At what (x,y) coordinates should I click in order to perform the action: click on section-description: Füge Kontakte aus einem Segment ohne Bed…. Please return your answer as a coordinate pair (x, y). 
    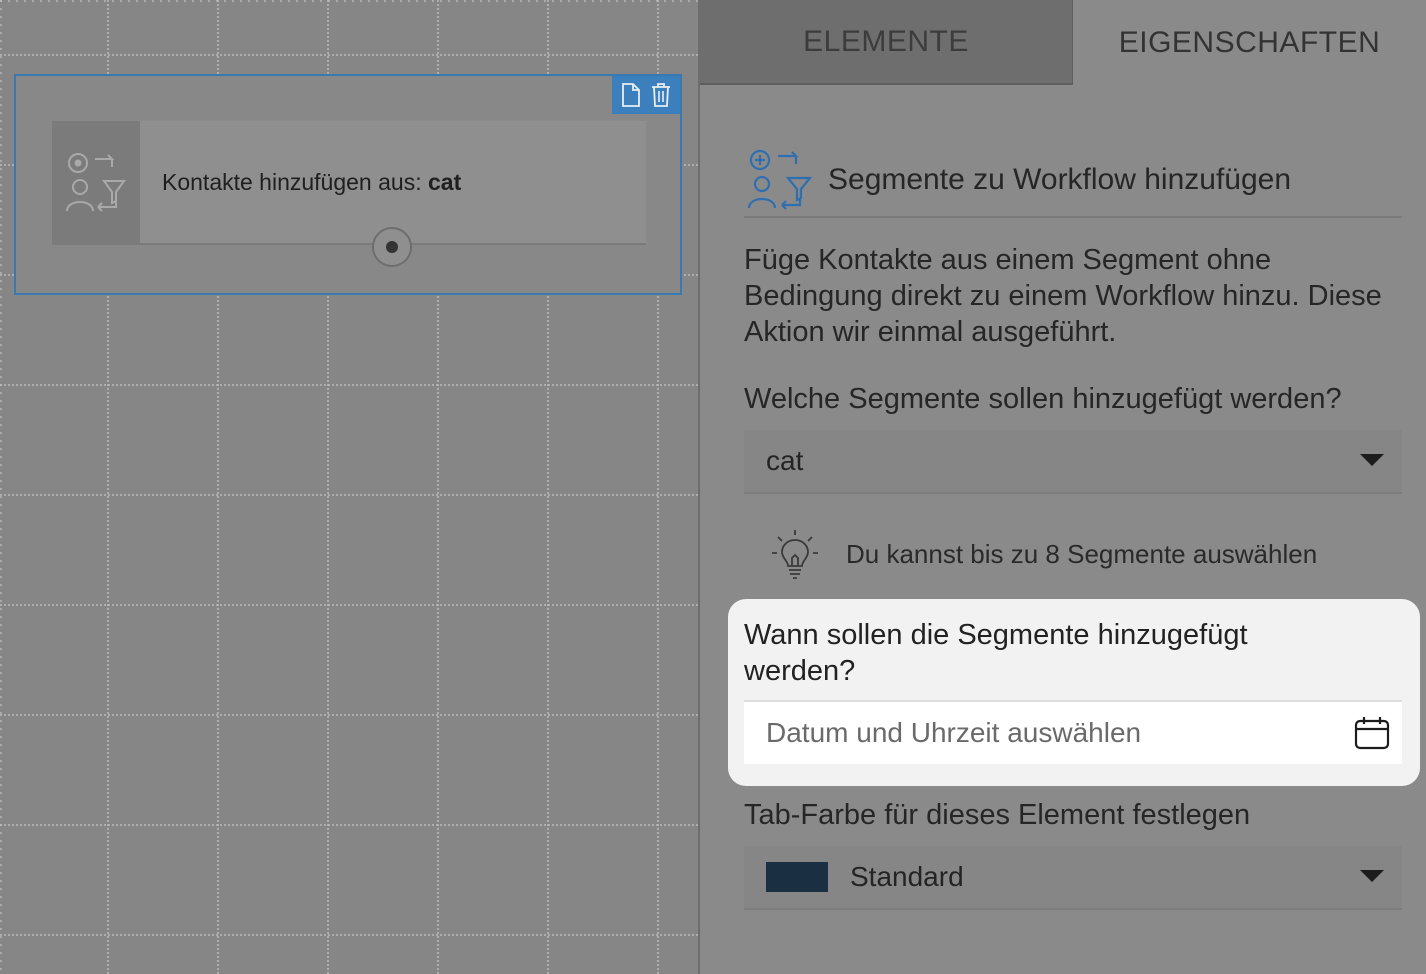
    Looking at the image, I should click on (1063, 296).